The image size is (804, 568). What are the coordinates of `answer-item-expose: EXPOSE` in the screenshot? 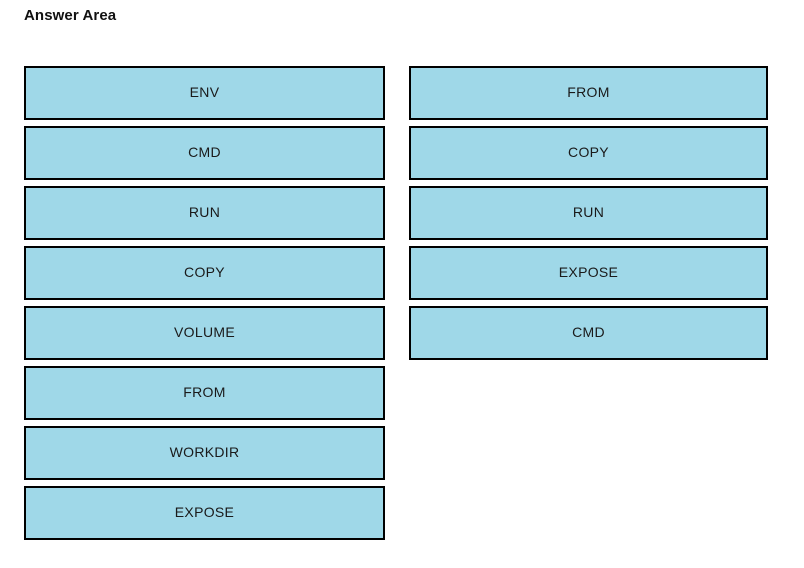 It's located at (588, 273).